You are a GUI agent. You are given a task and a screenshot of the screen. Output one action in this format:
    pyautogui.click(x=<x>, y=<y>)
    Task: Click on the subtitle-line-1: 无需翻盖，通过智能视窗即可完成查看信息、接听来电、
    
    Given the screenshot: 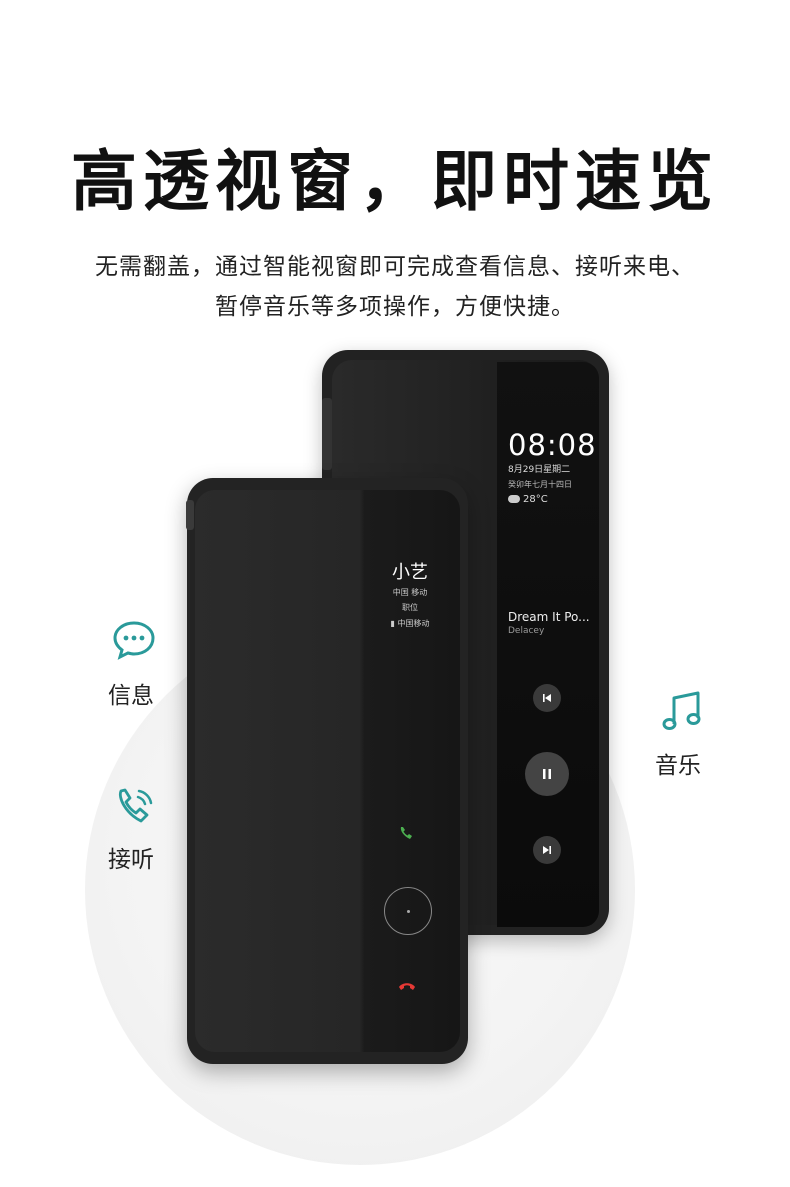 What is the action you would take?
    pyautogui.click(x=395, y=267)
    